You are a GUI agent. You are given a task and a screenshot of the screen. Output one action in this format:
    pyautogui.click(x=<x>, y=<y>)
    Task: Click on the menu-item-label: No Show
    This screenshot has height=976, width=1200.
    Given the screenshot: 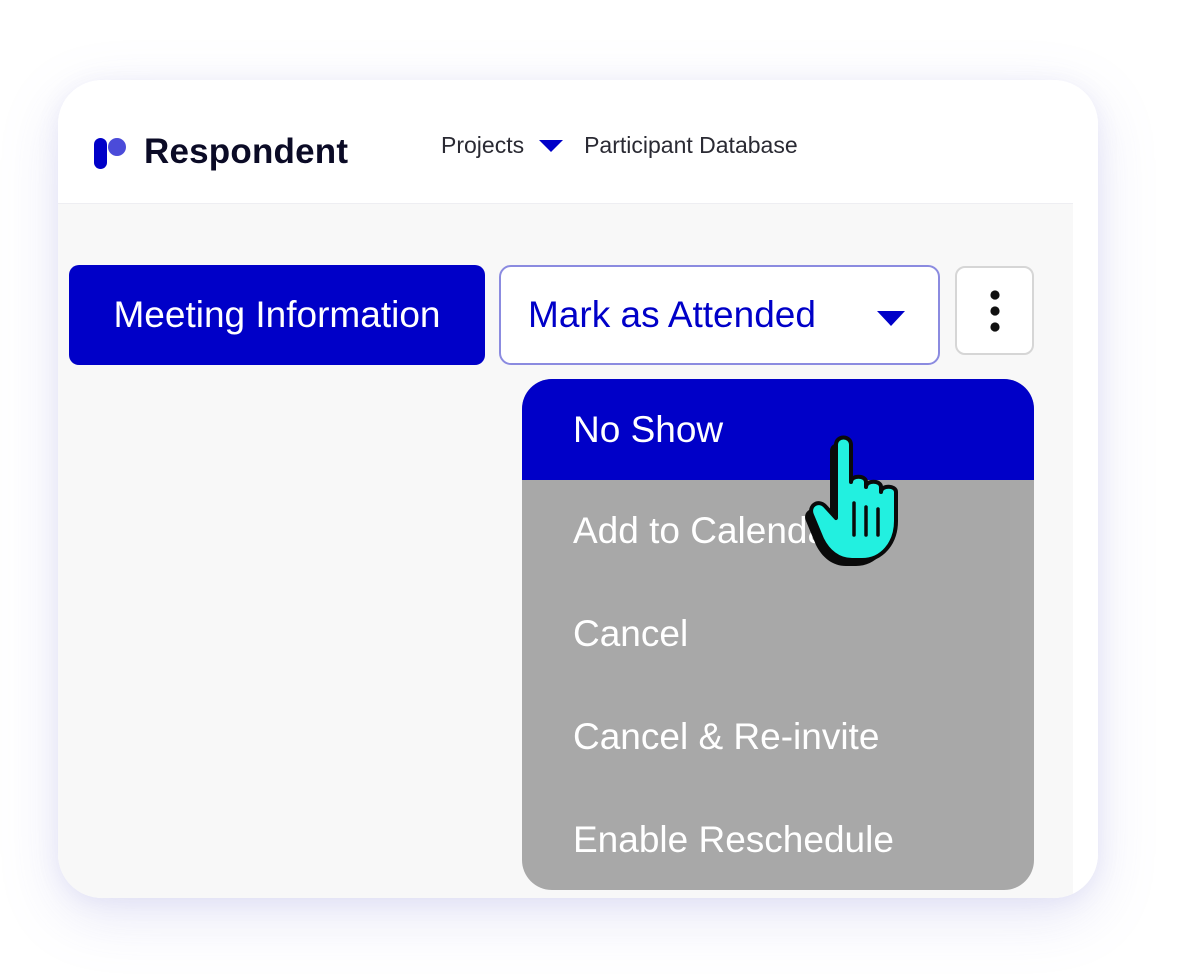 What is the action you would take?
    pyautogui.click(x=648, y=429)
    